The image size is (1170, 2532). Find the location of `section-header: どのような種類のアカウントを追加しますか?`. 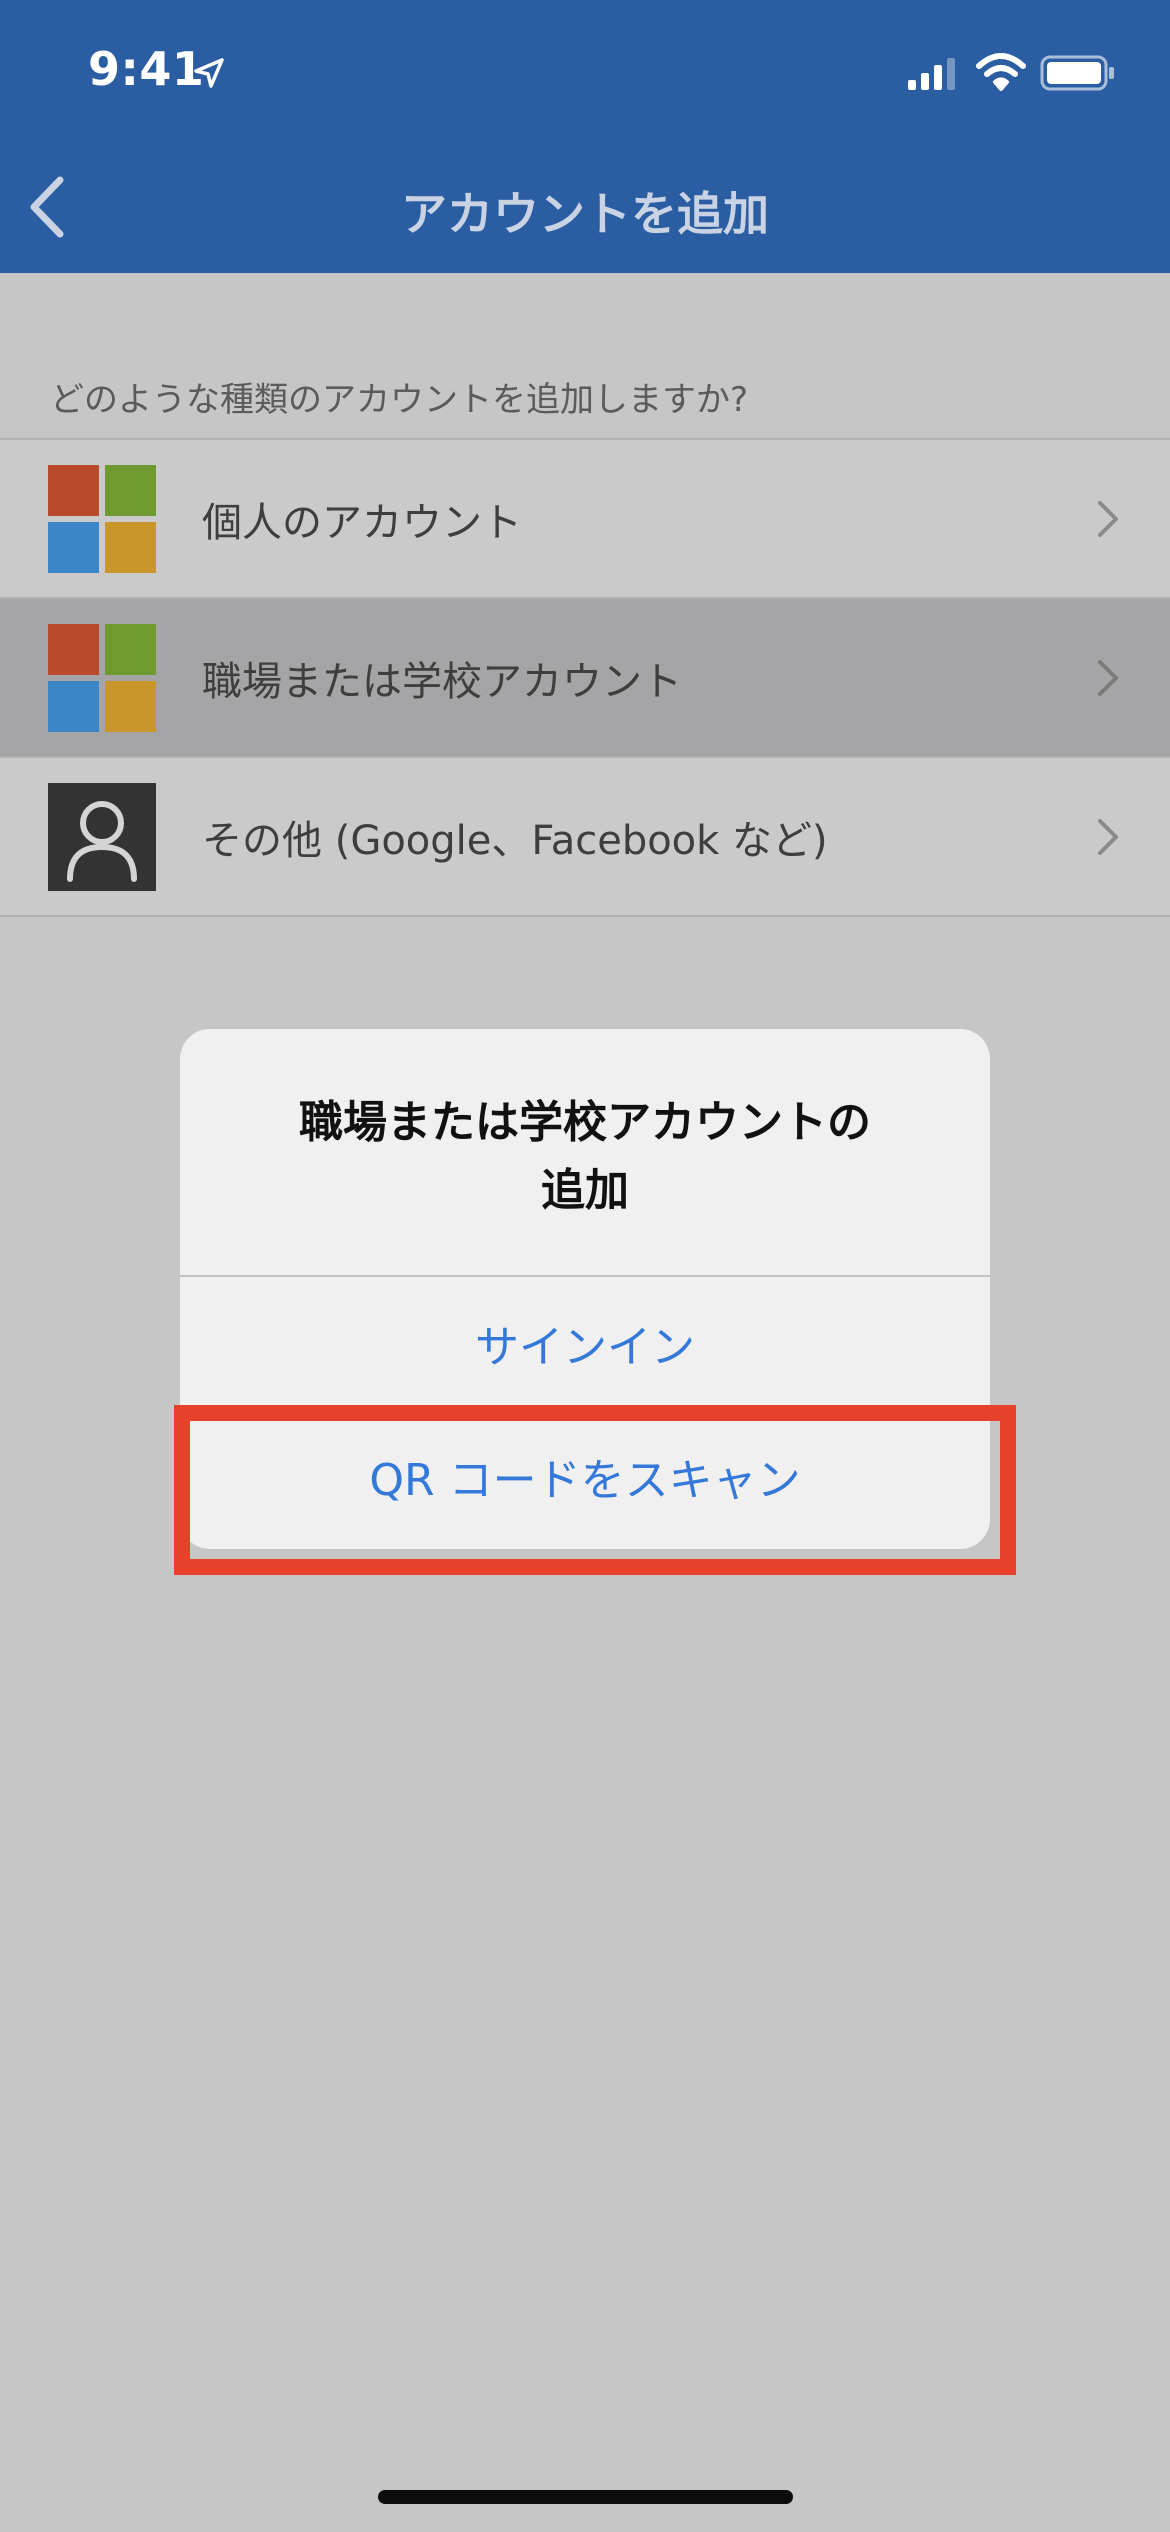

section-header: どのような種類のアカウントを追加しますか? is located at coordinates (399, 400).